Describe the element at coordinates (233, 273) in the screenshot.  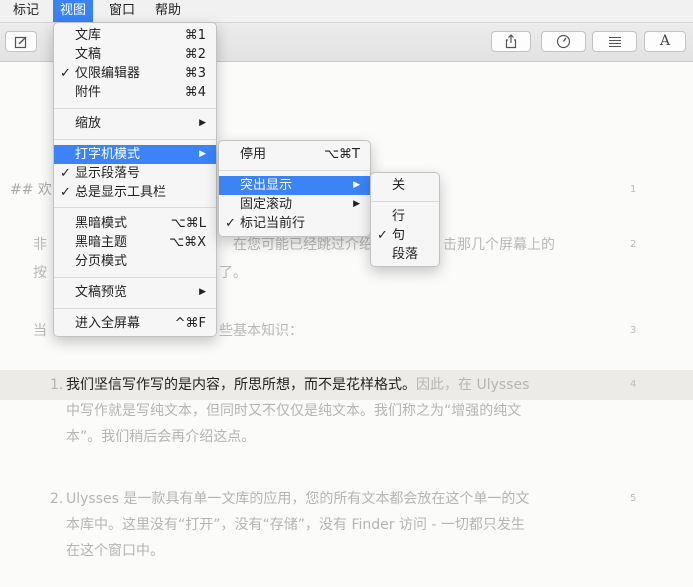
I see `paragraph-text: 了。` at that location.